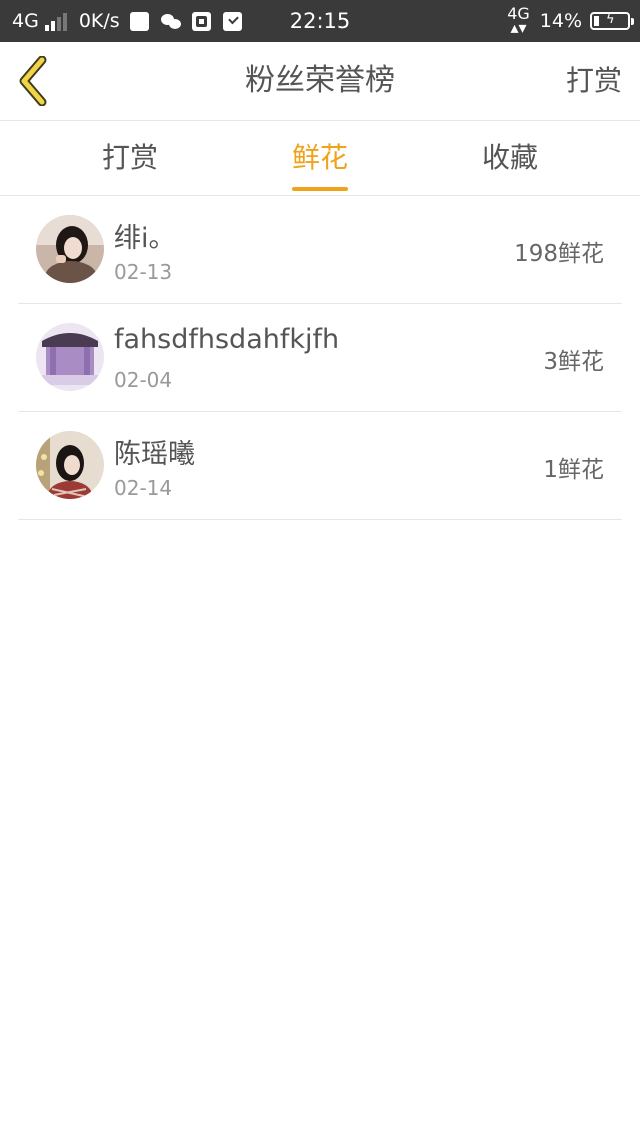 The width and height of the screenshot is (640, 1138). What do you see at coordinates (227, 339) in the screenshot?
I see `user-name: fahsdfhsdahfkjfh` at bounding box center [227, 339].